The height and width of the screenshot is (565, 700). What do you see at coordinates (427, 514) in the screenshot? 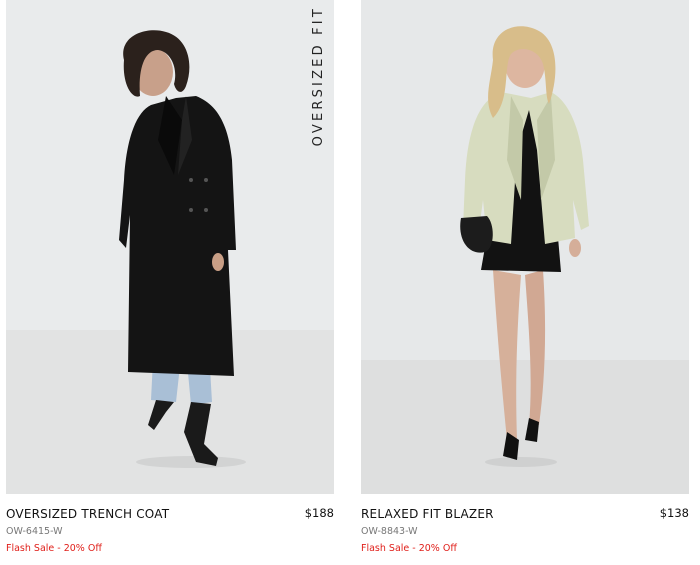
I see `product-name: RELAXED FIT BLAZER` at bounding box center [427, 514].